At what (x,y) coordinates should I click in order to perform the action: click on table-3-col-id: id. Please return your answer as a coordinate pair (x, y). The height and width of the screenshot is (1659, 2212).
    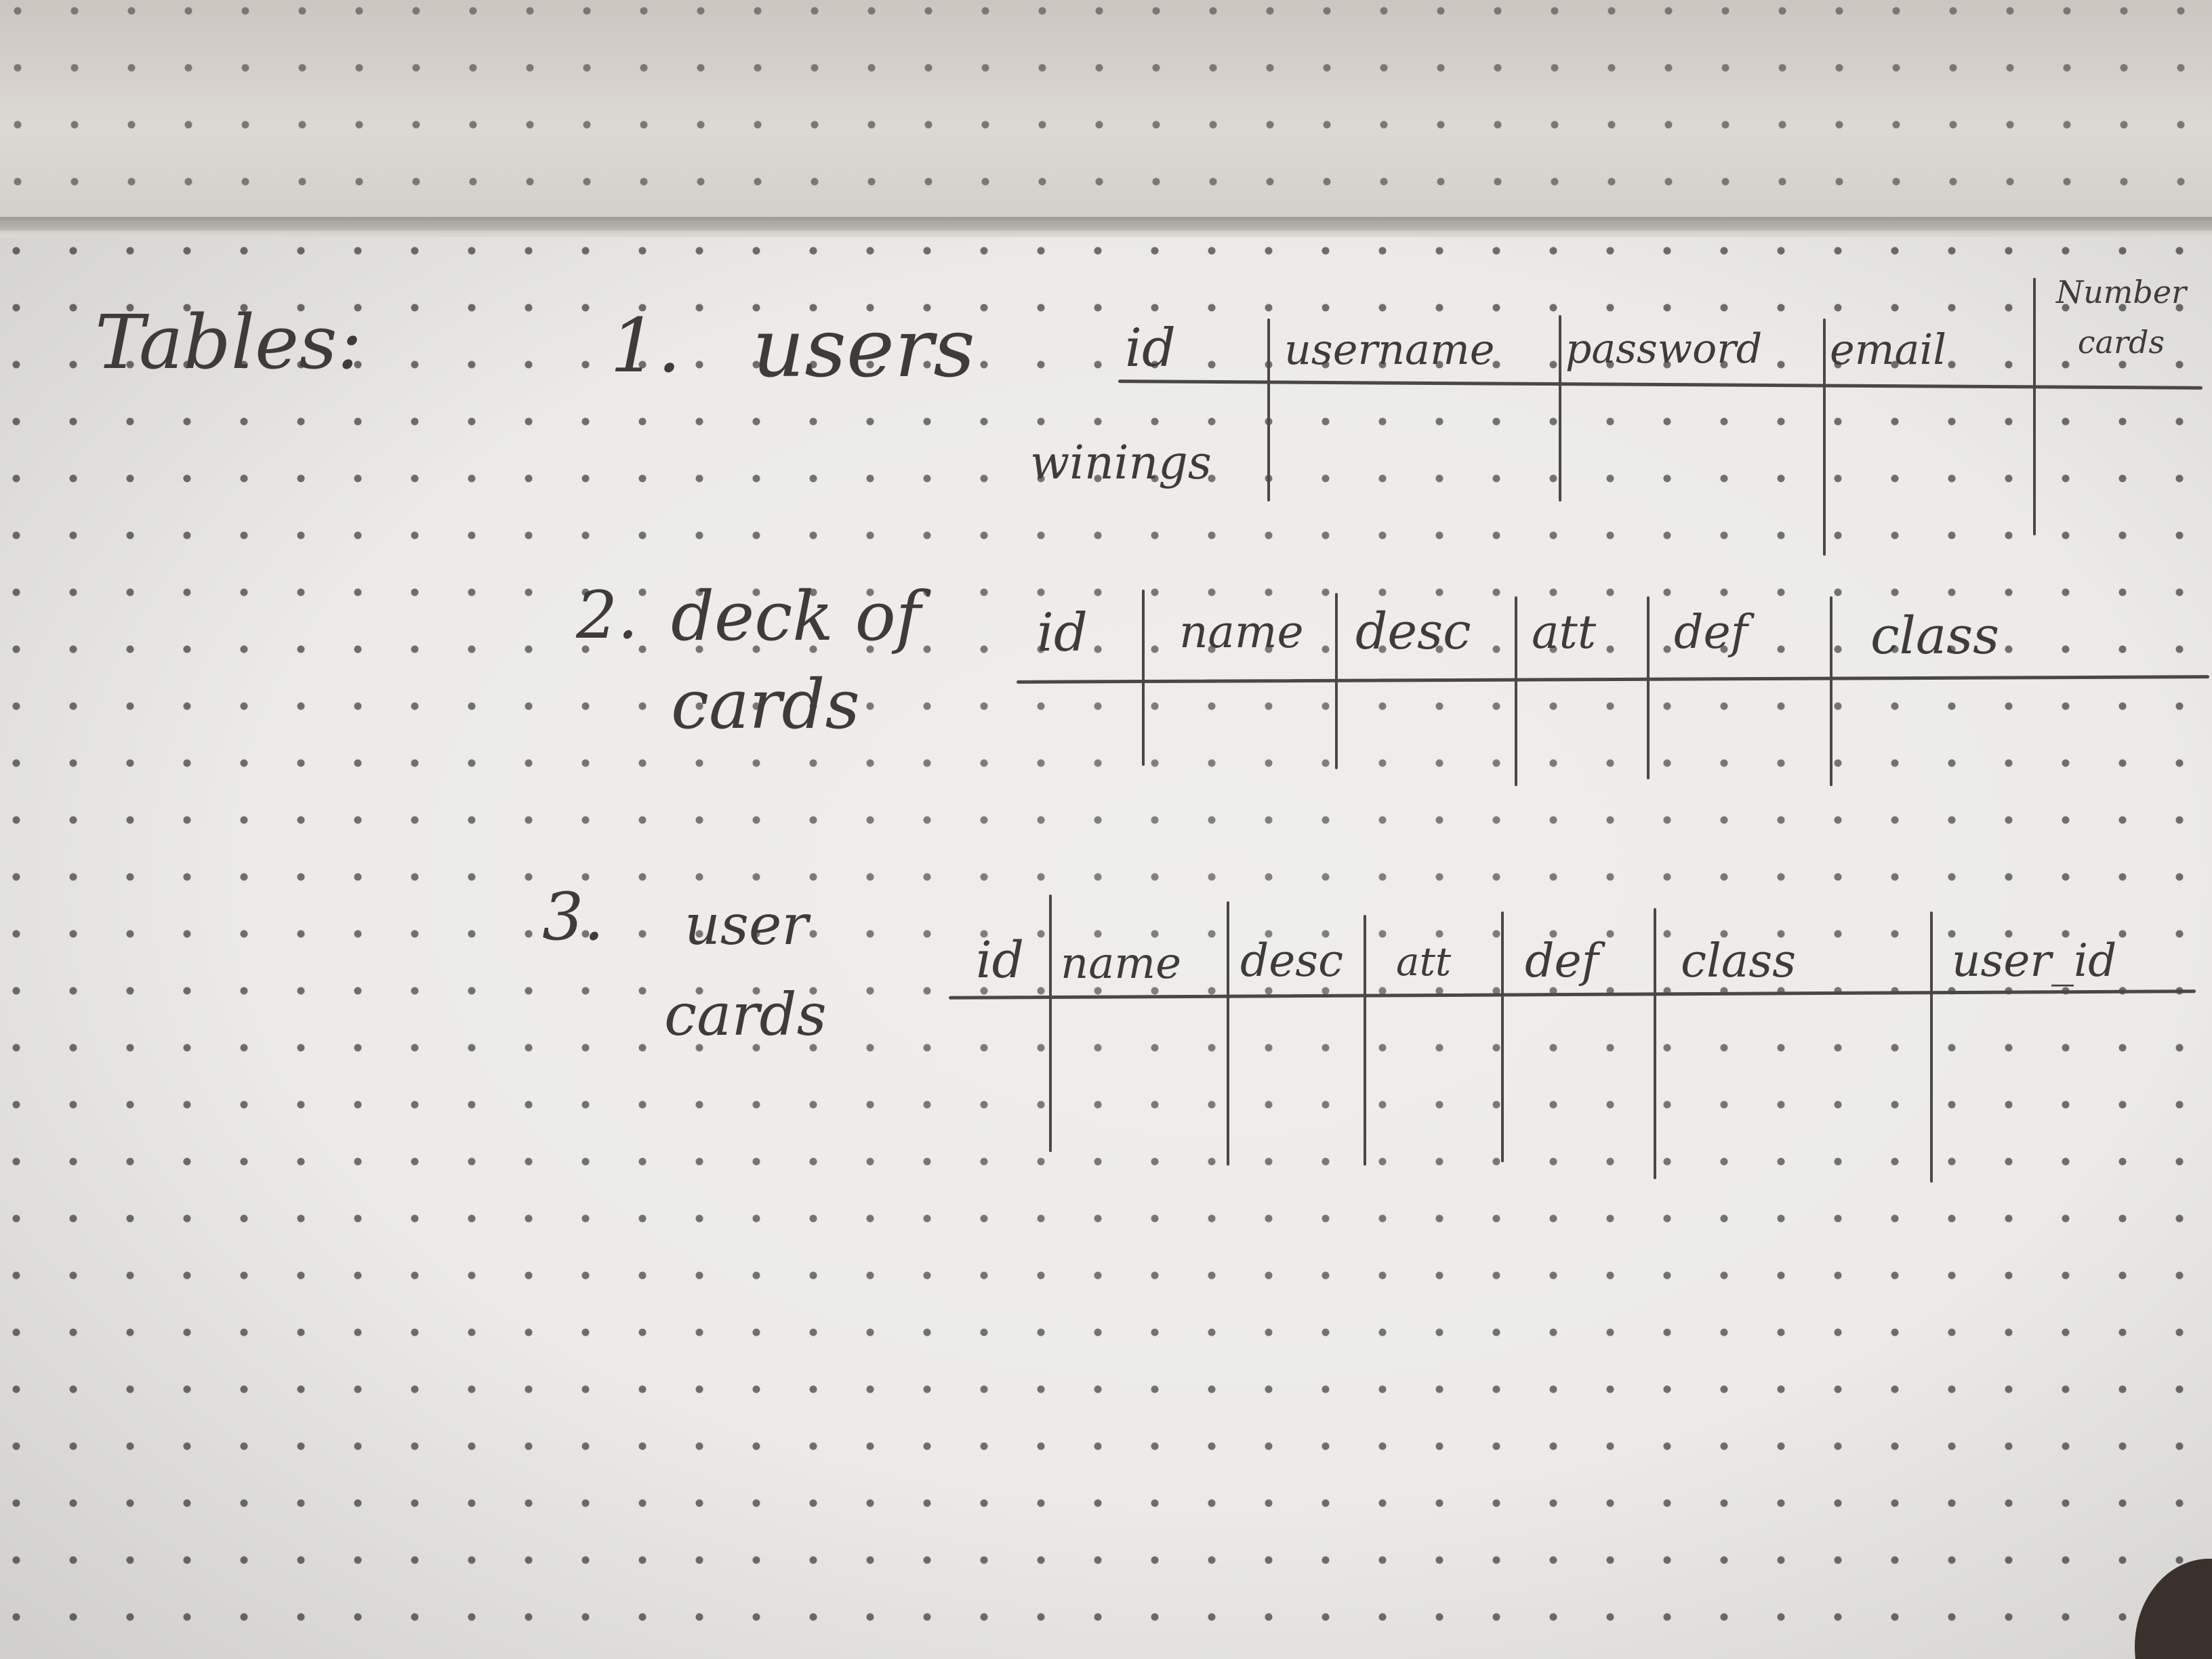
    Looking at the image, I should click on (1001, 960).